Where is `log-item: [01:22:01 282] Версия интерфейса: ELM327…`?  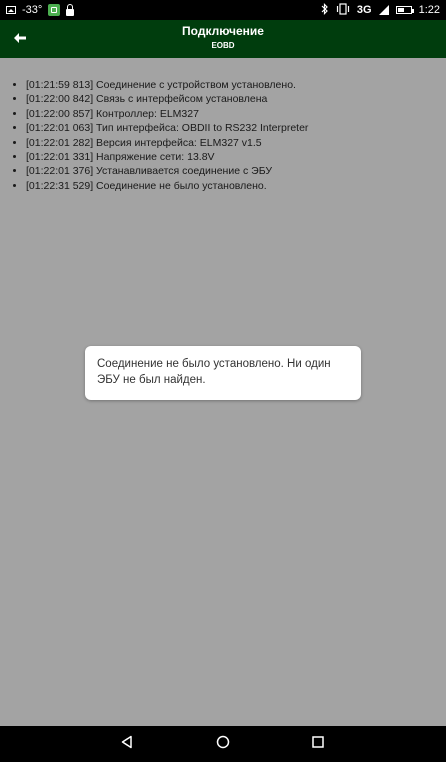 log-item: [01:22:01 282] Версия интерфейса: ELM327… is located at coordinates (167, 143).